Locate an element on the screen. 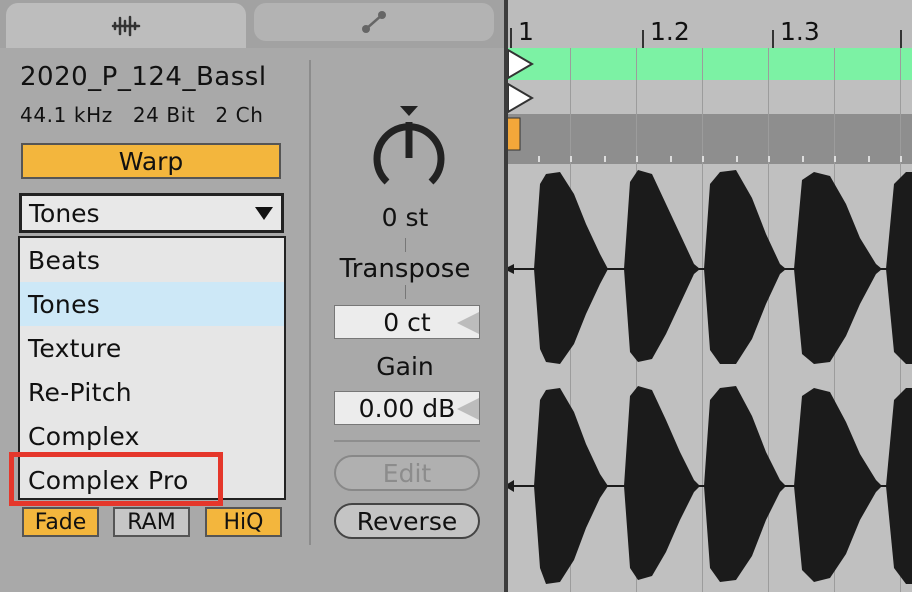 This screenshot has height=592, width=912. controls-divider is located at coordinates (407, 441).